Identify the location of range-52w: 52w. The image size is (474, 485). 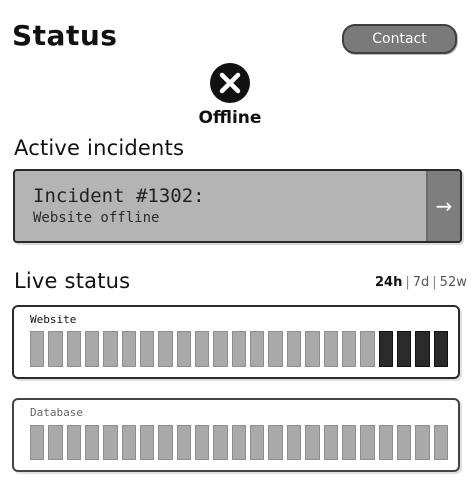
(453, 282).